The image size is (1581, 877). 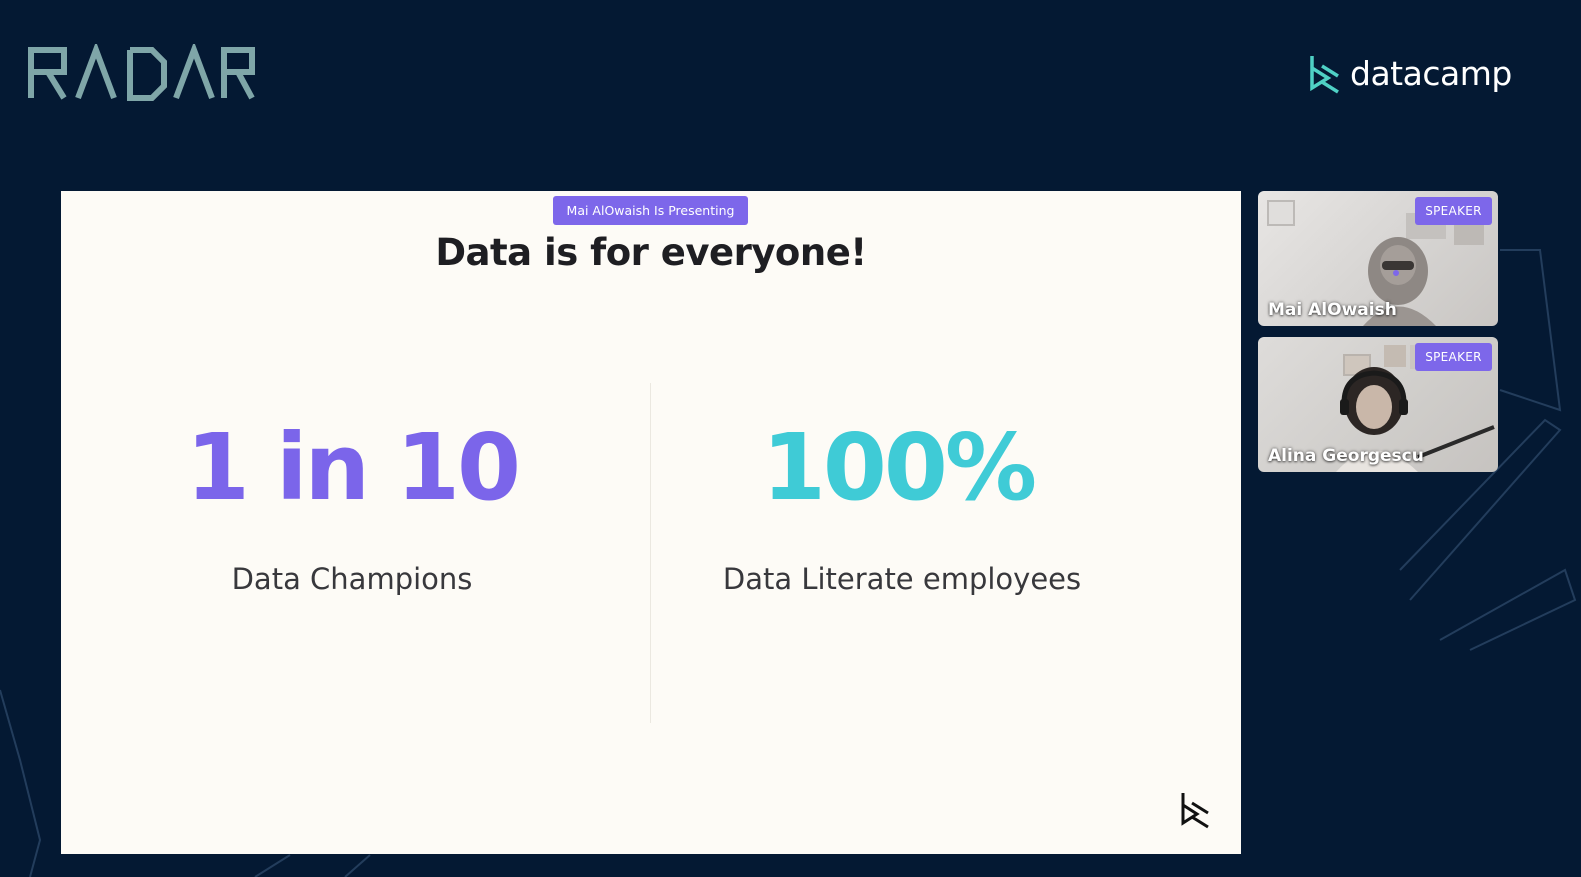 I want to click on stat-label: Data Champions, so click(x=352, y=579).